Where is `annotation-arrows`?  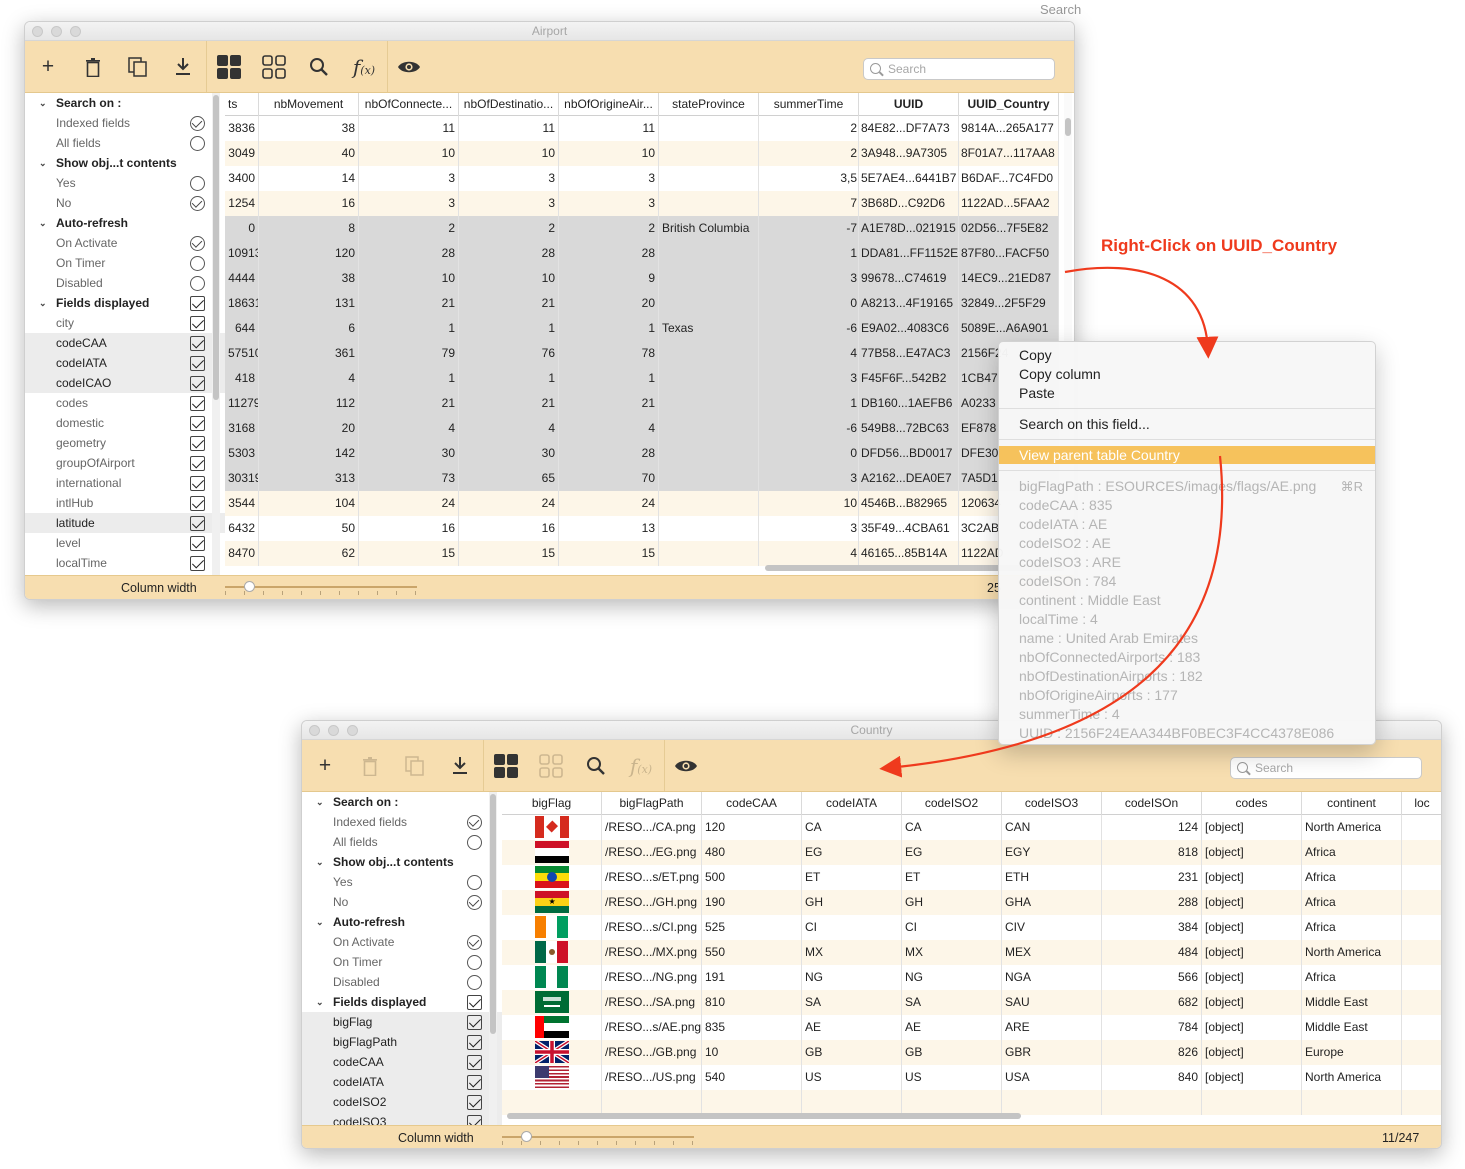 annotation-arrows is located at coordinates (1051, 522).